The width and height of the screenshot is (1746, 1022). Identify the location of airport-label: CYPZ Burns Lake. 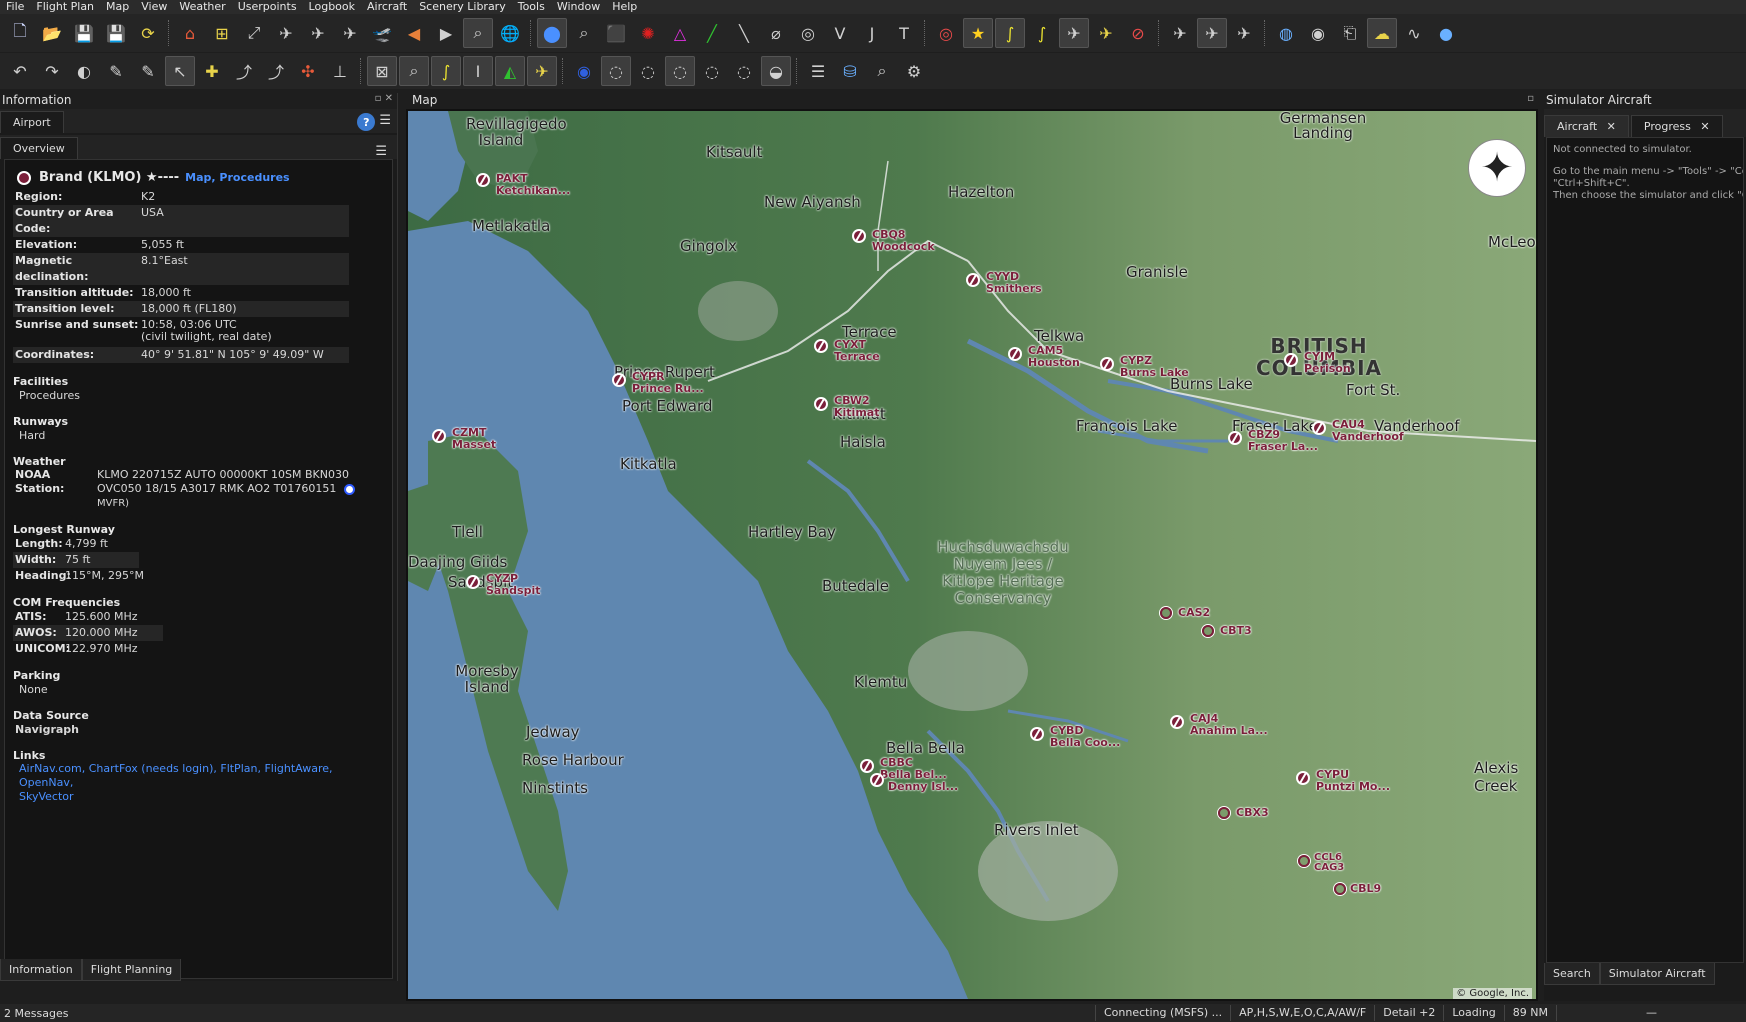
(1154, 367).